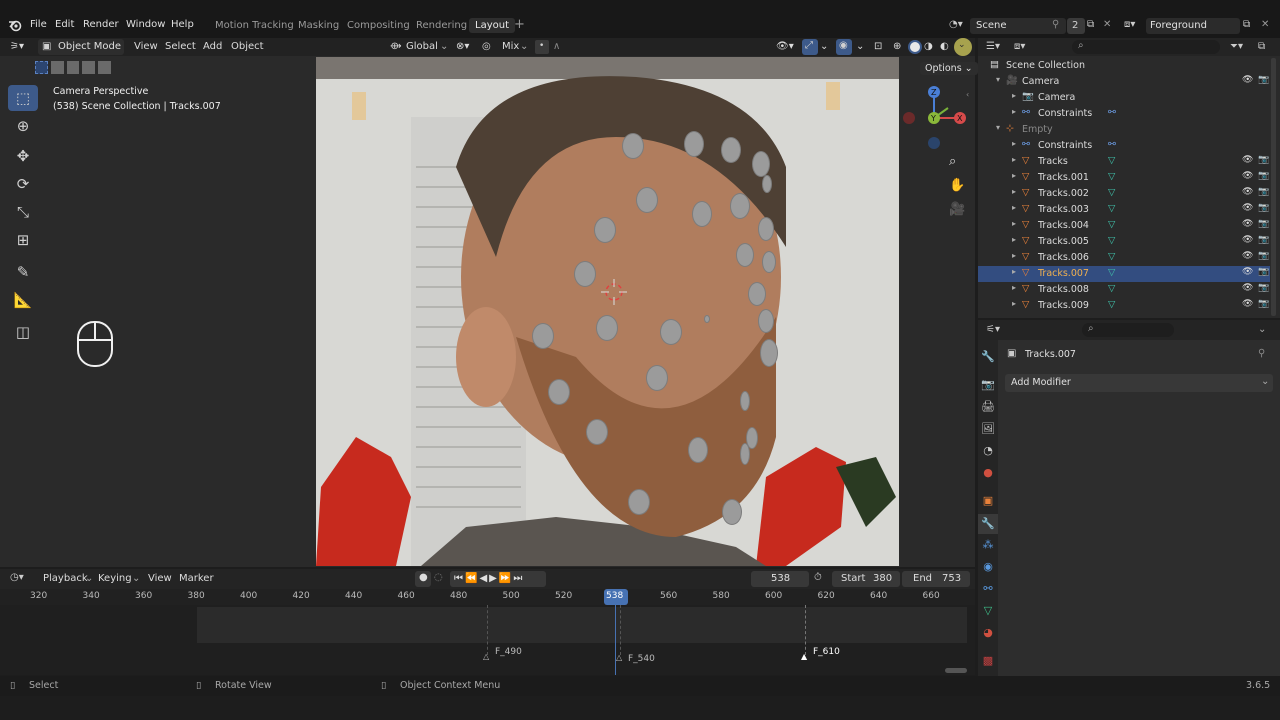 The width and height of the screenshot is (1280, 720). Describe the element at coordinates (1124, 194) in the screenshot. I see `outliner-row: ▸ ▽ Tracks.002 👁 📷 ▽` at that location.